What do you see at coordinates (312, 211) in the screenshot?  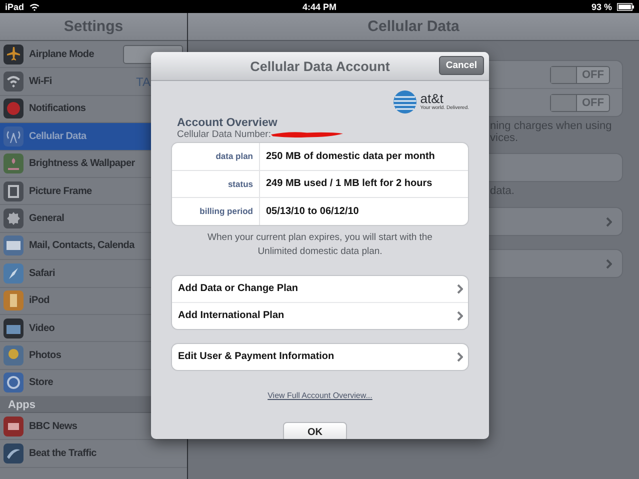 I see `info-value: 05/13/10 to 06/12/10` at bounding box center [312, 211].